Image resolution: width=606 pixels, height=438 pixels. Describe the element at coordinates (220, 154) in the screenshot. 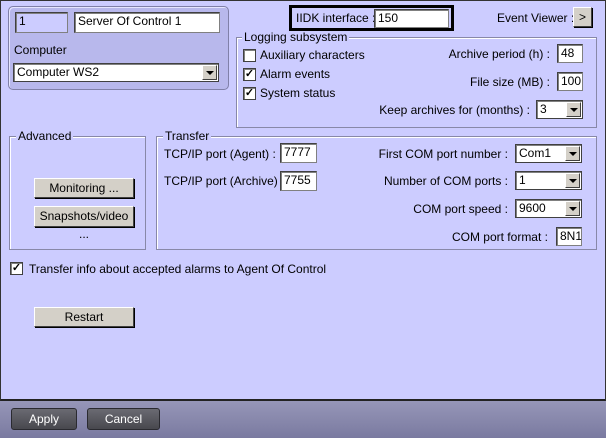

I see `agent-port-label: TCP/IP port (Agent) :` at that location.